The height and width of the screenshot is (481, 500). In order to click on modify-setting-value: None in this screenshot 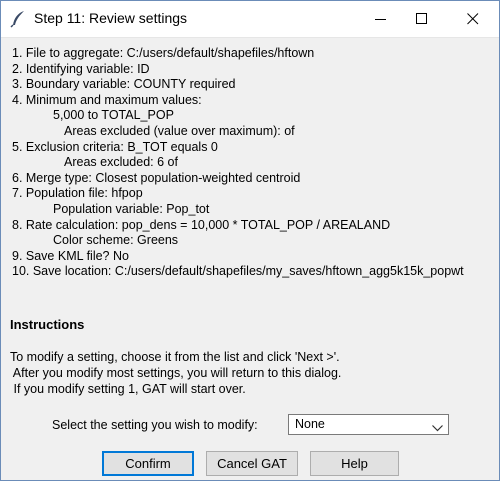, I will do `click(310, 424)`.